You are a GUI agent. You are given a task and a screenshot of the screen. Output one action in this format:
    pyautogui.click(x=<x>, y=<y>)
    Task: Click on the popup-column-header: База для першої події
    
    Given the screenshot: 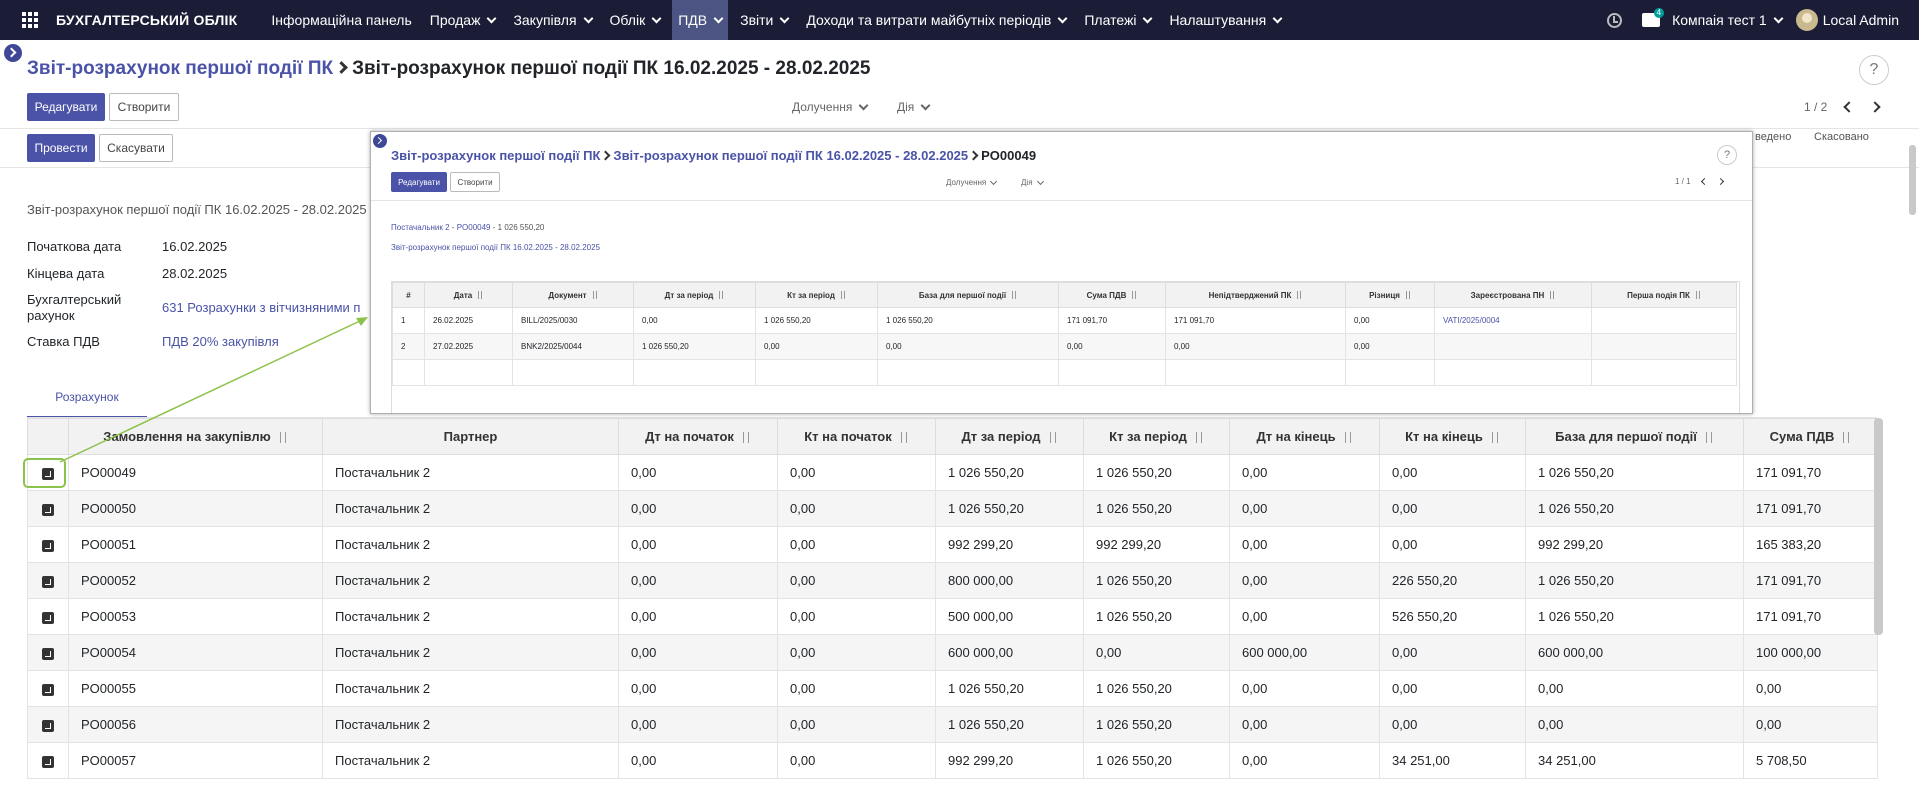 What is the action you would take?
    pyautogui.click(x=968, y=295)
    